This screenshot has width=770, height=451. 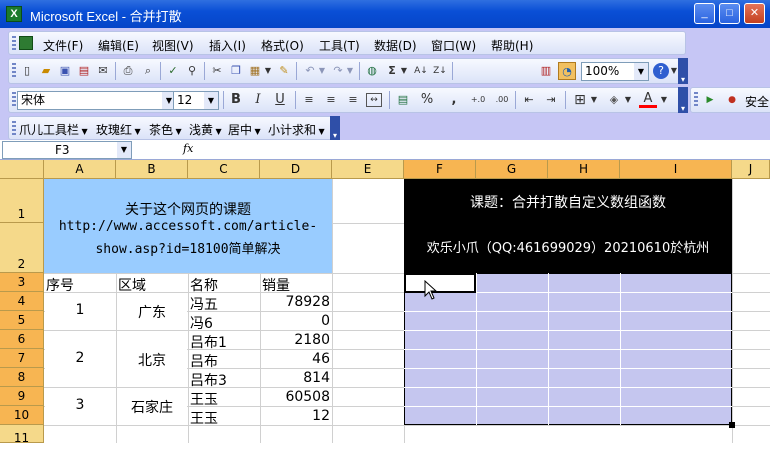 I want to click on align-right-icon: ≡, so click(x=353, y=100).